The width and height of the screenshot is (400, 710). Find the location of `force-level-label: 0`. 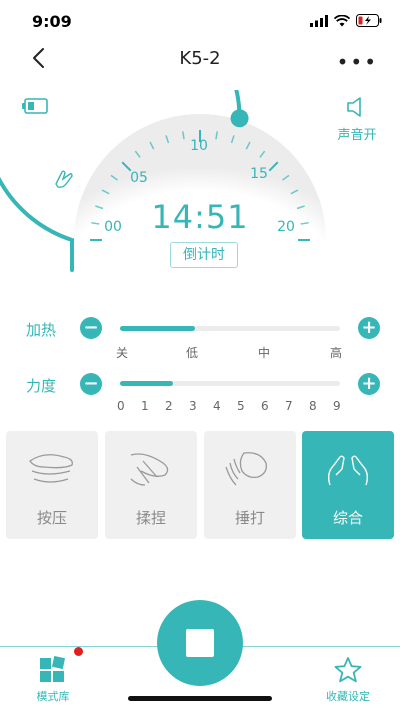

force-level-label: 0 is located at coordinates (121, 406).